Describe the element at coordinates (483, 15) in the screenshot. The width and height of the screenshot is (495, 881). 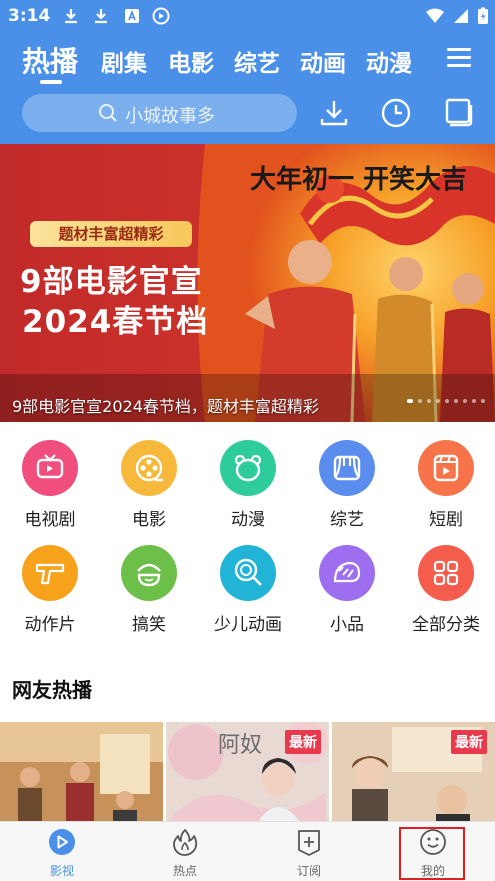
I see `battery-charging-icon` at that location.